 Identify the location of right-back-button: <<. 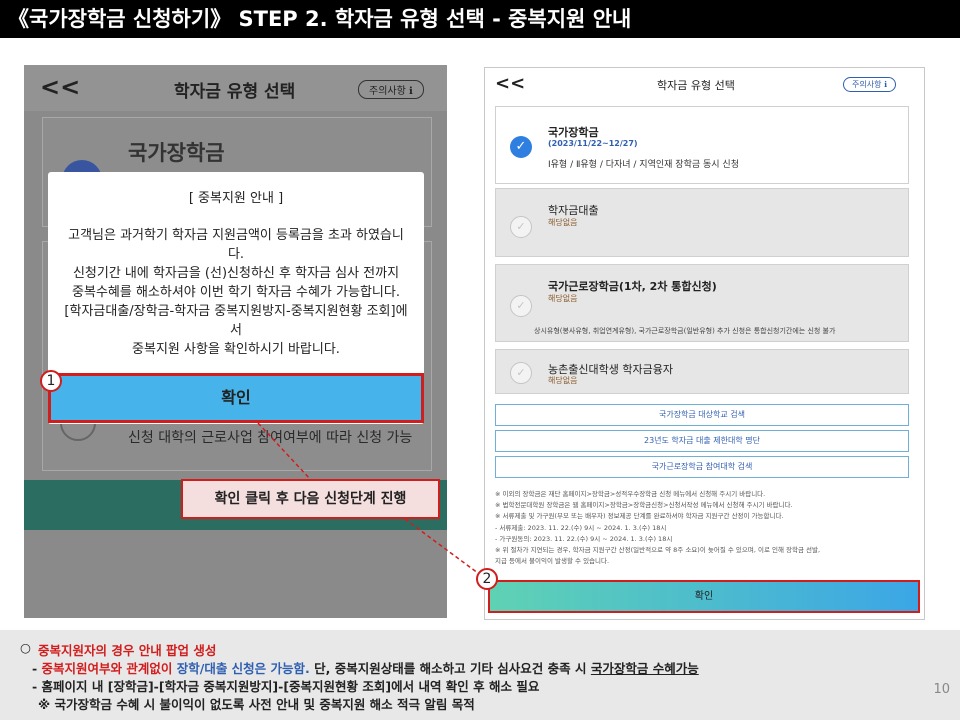
(510, 83).